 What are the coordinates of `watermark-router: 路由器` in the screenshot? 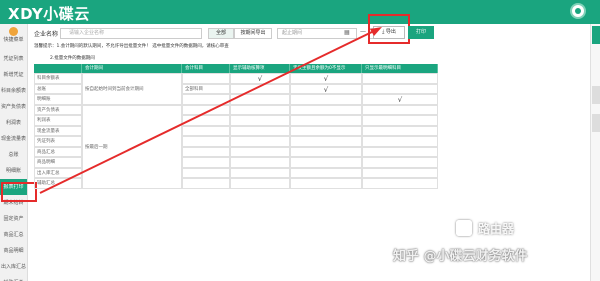 It's located at (496, 229).